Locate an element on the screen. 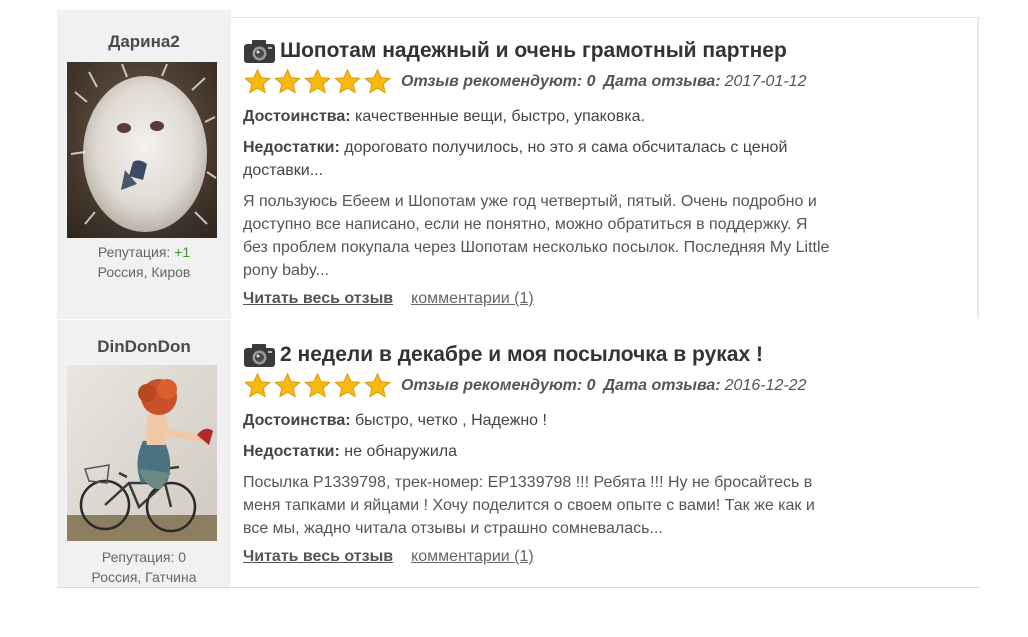  reputation-value: +1 is located at coordinates (182, 252).